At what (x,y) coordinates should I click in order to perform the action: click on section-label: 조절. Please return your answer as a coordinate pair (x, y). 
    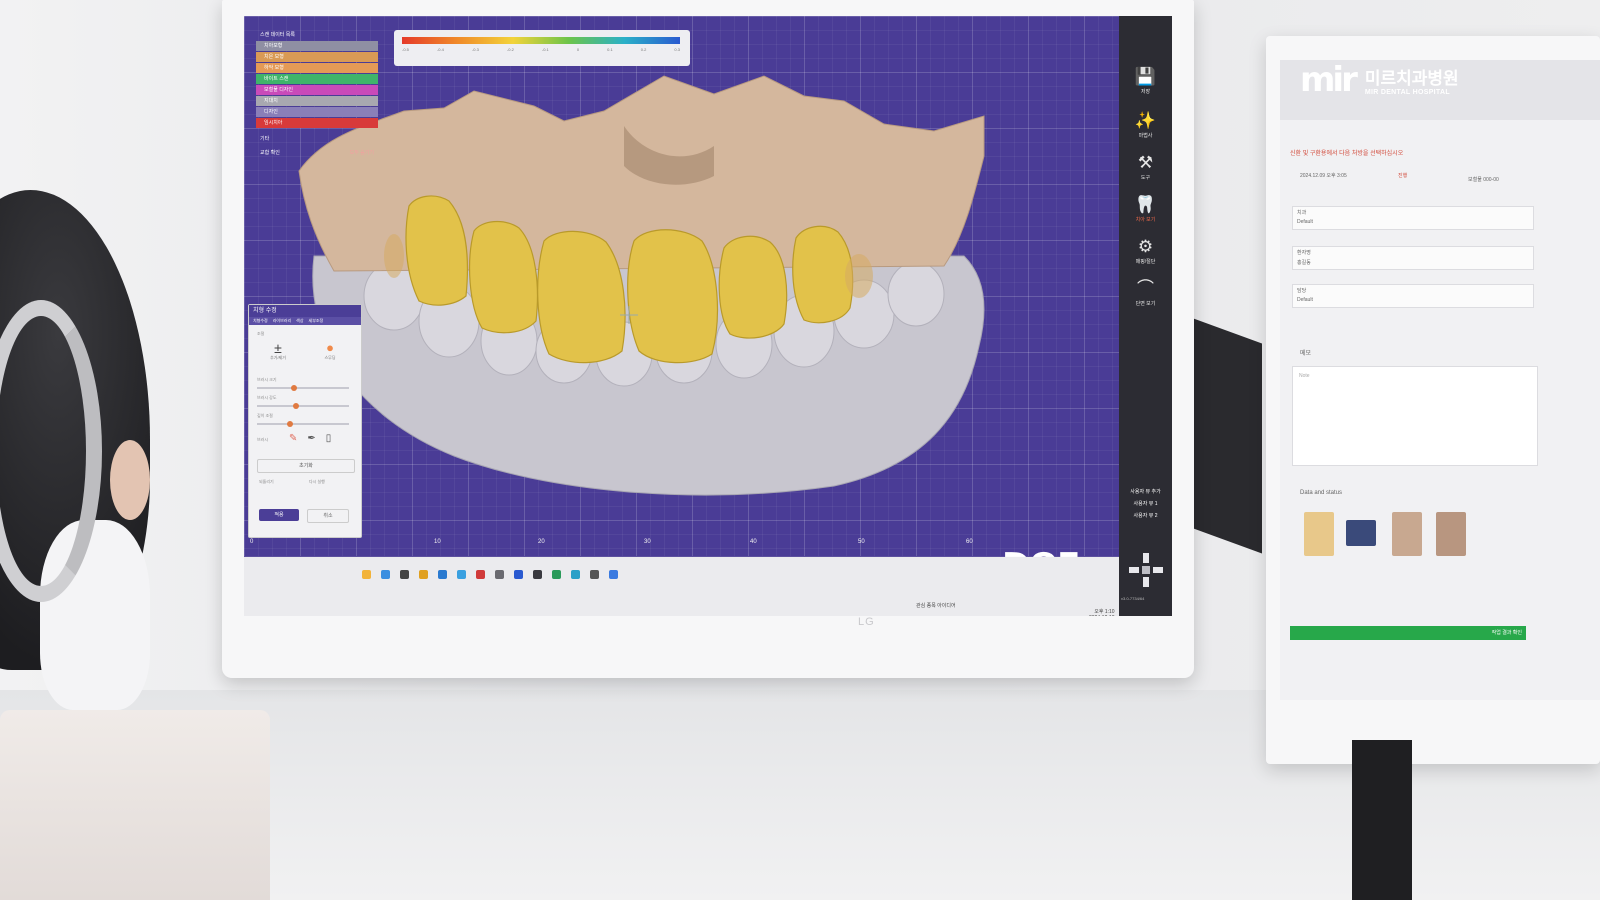
    Looking at the image, I should click on (261, 333).